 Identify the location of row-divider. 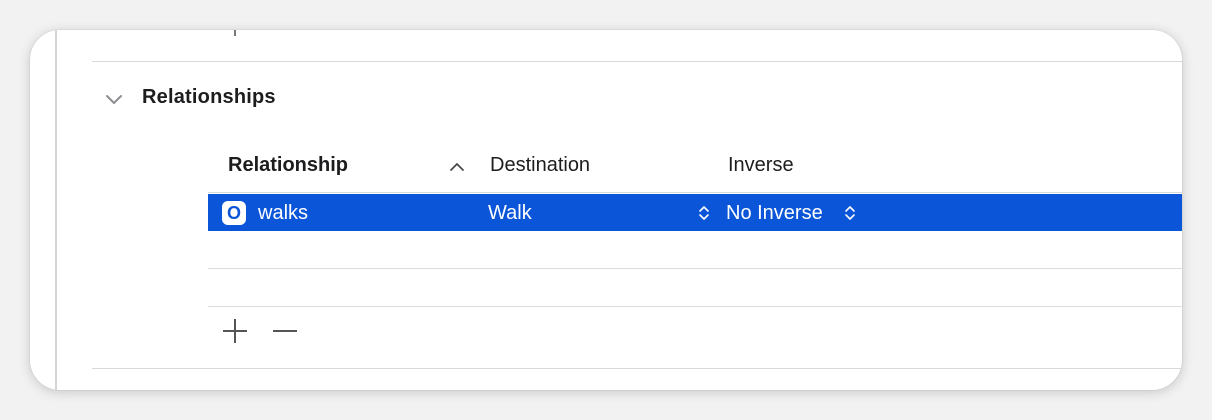
(695, 306).